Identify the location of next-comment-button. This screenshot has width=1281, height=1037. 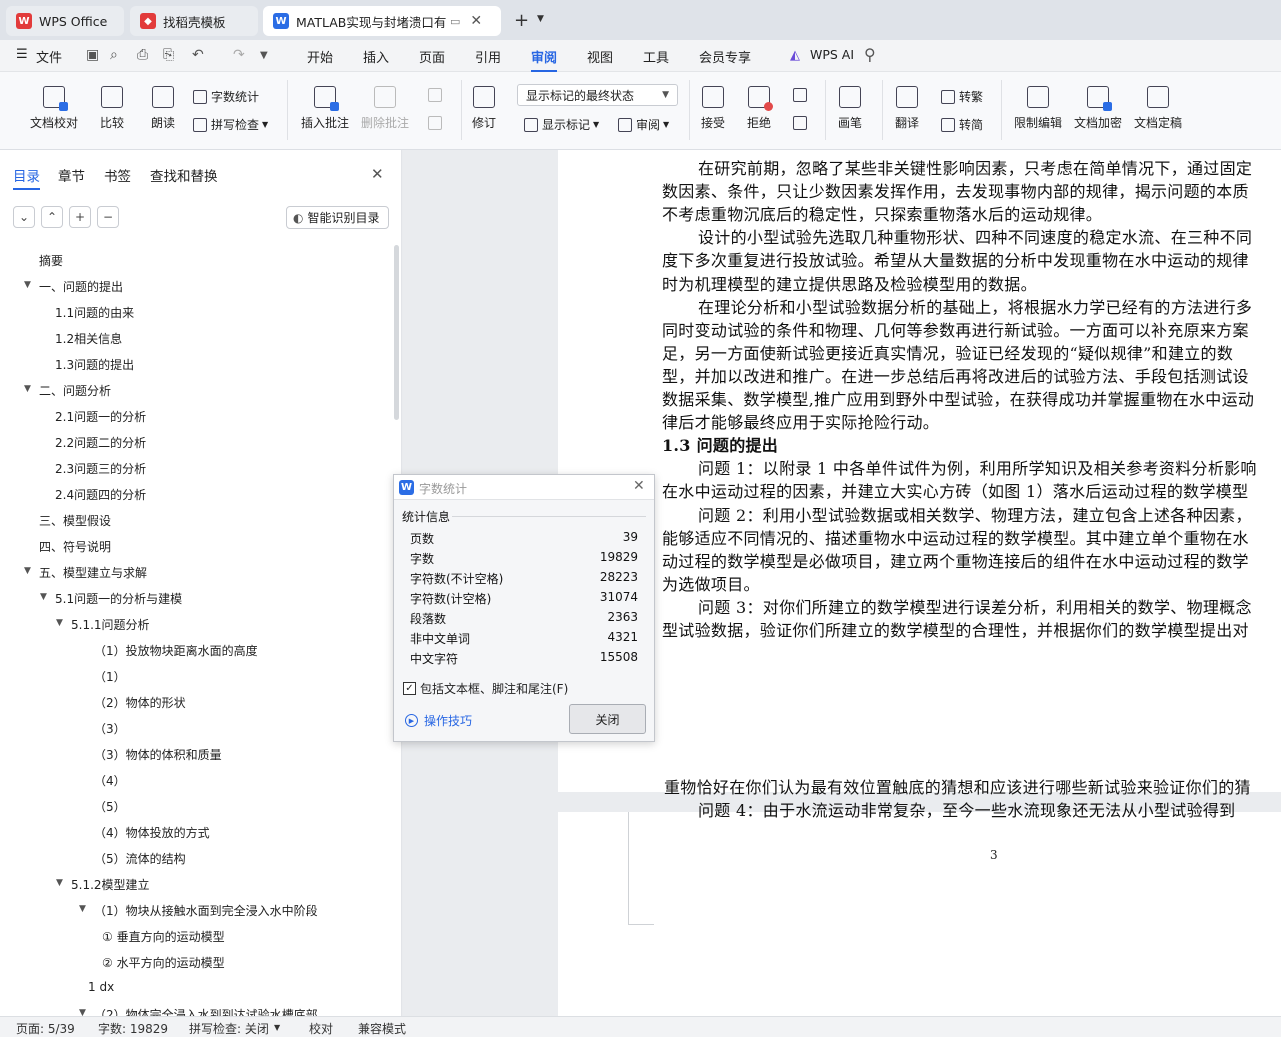
(437, 123).